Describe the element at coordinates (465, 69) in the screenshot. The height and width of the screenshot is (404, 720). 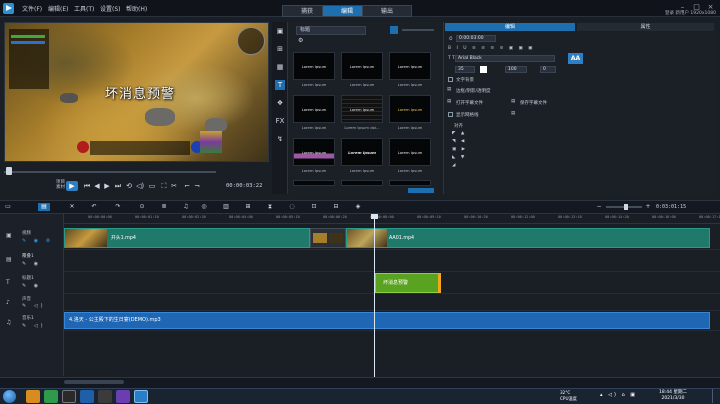
I see `font-size-field: 35` at that location.